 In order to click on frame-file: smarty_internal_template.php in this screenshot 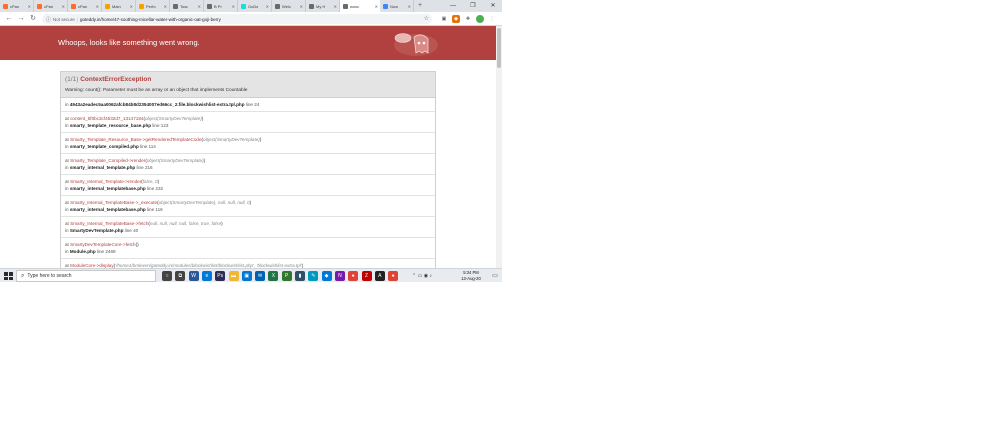, I will do `click(102, 167)`.